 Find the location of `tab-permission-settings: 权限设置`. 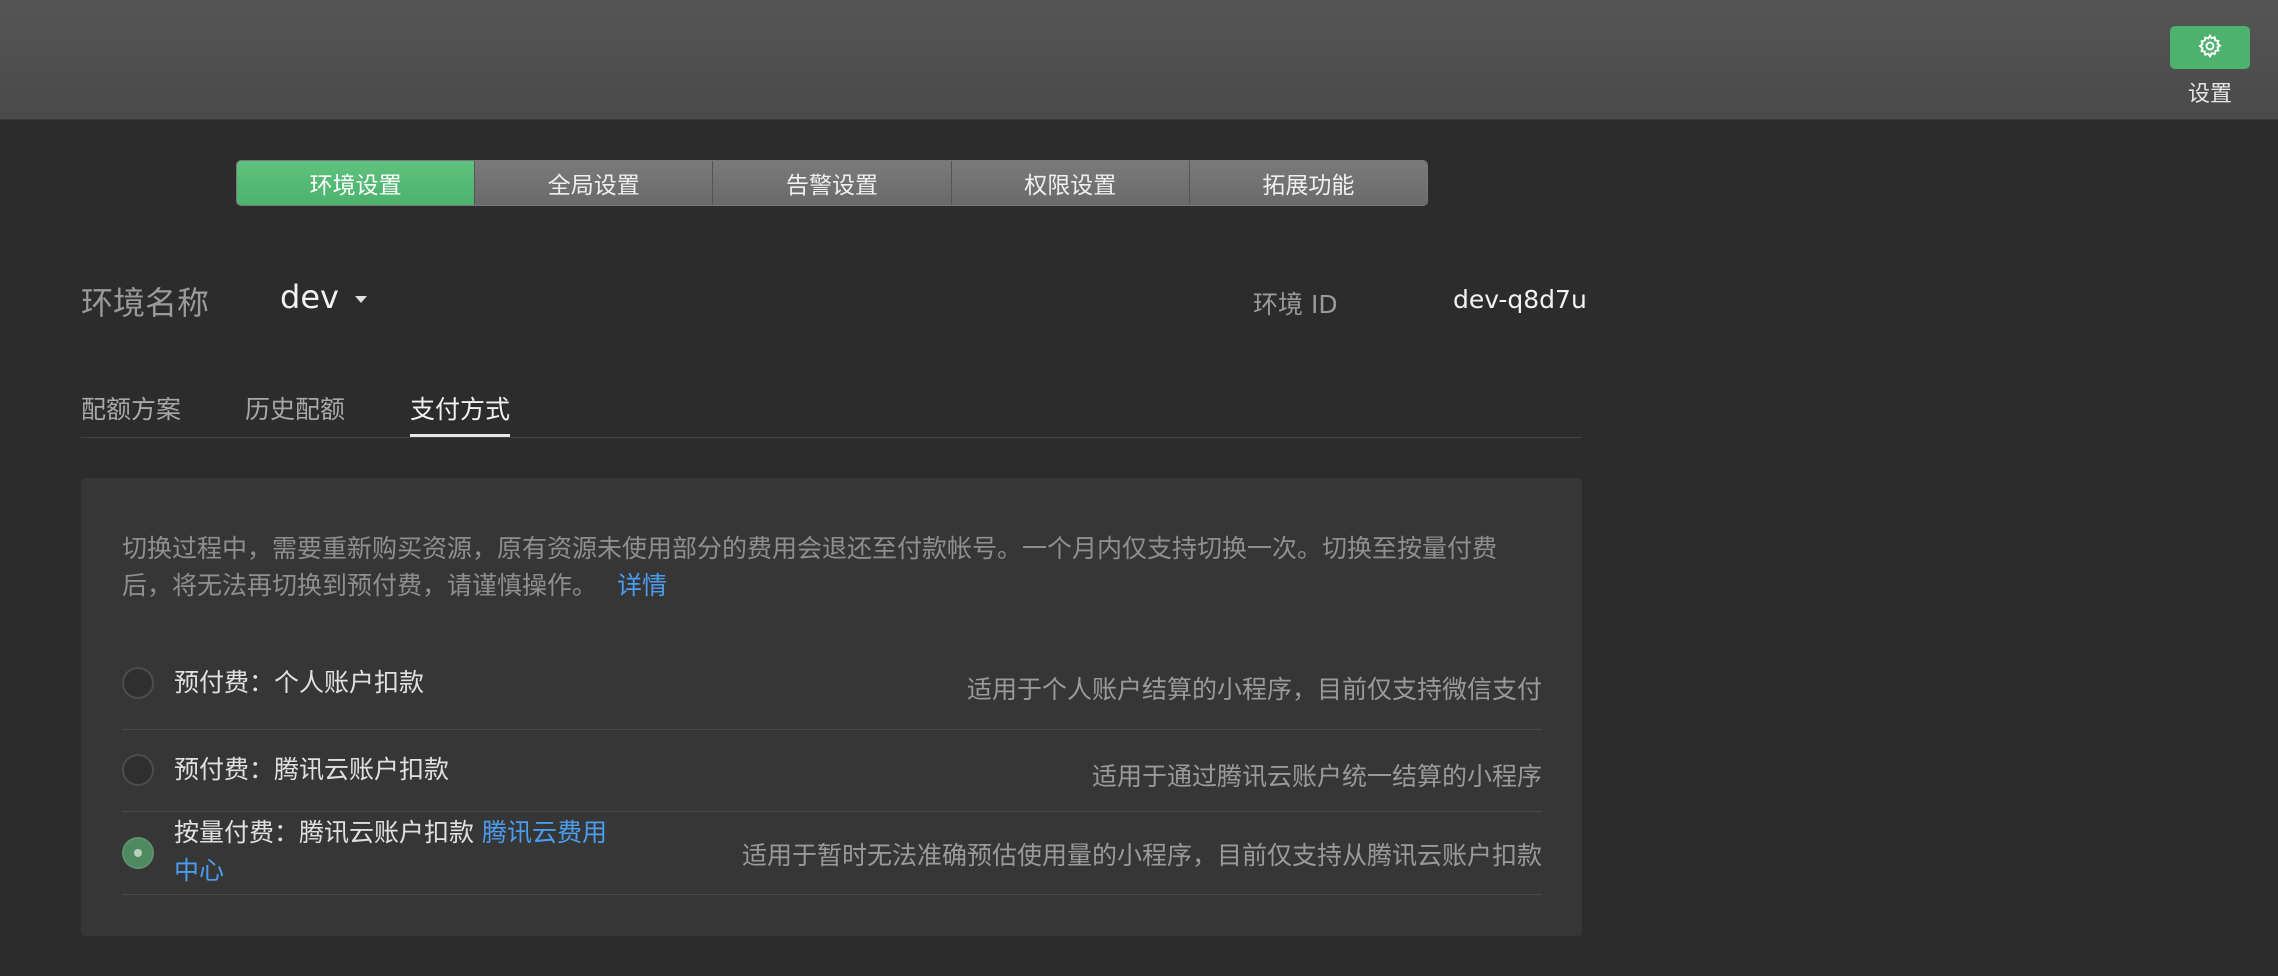

tab-permission-settings: 权限设置 is located at coordinates (1069, 183).